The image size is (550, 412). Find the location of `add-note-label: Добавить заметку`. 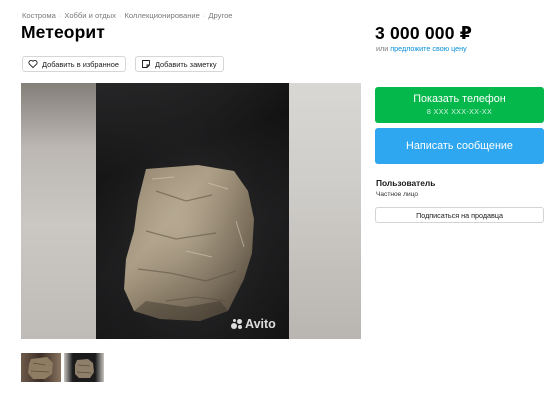

add-note-label: Добавить заметку is located at coordinates (185, 64).